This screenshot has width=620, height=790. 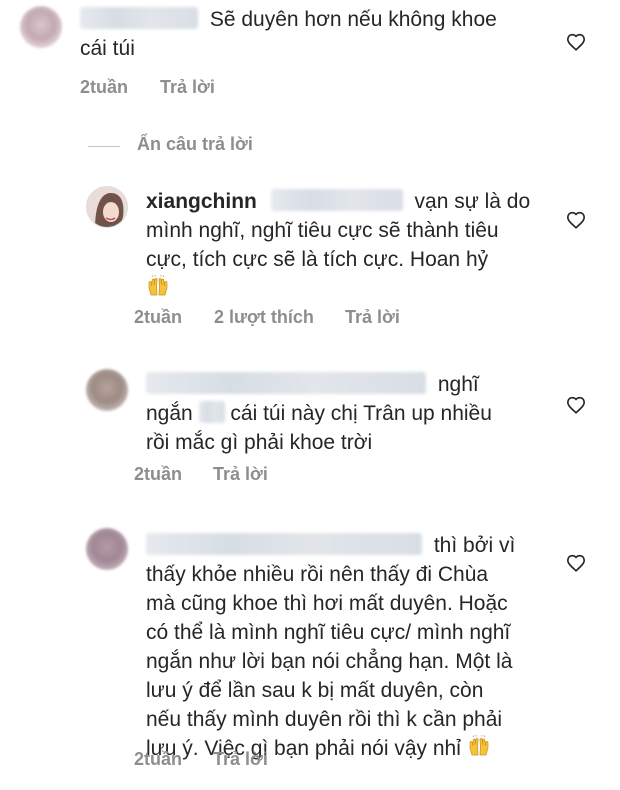 What do you see at coordinates (474, 545) in the screenshot?
I see `comment-line: thì bởi vì` at bounding box center [474, 545].